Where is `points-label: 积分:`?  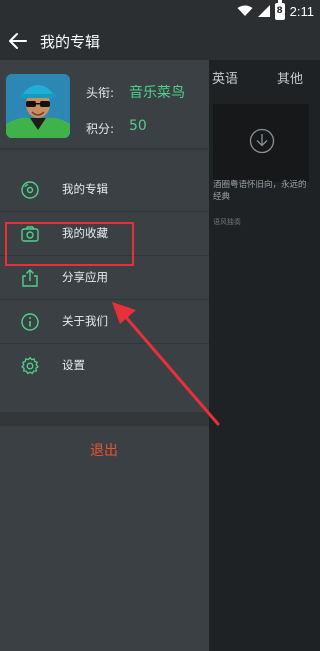
points-label: 积分: is located at coordinates (100, 129).